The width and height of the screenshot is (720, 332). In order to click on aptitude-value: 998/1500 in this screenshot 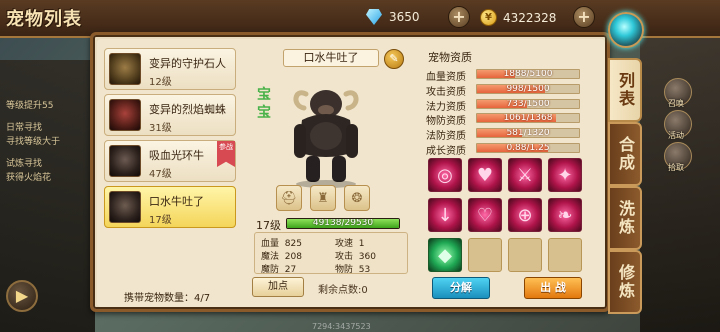, I will do `click(528, 88)`.